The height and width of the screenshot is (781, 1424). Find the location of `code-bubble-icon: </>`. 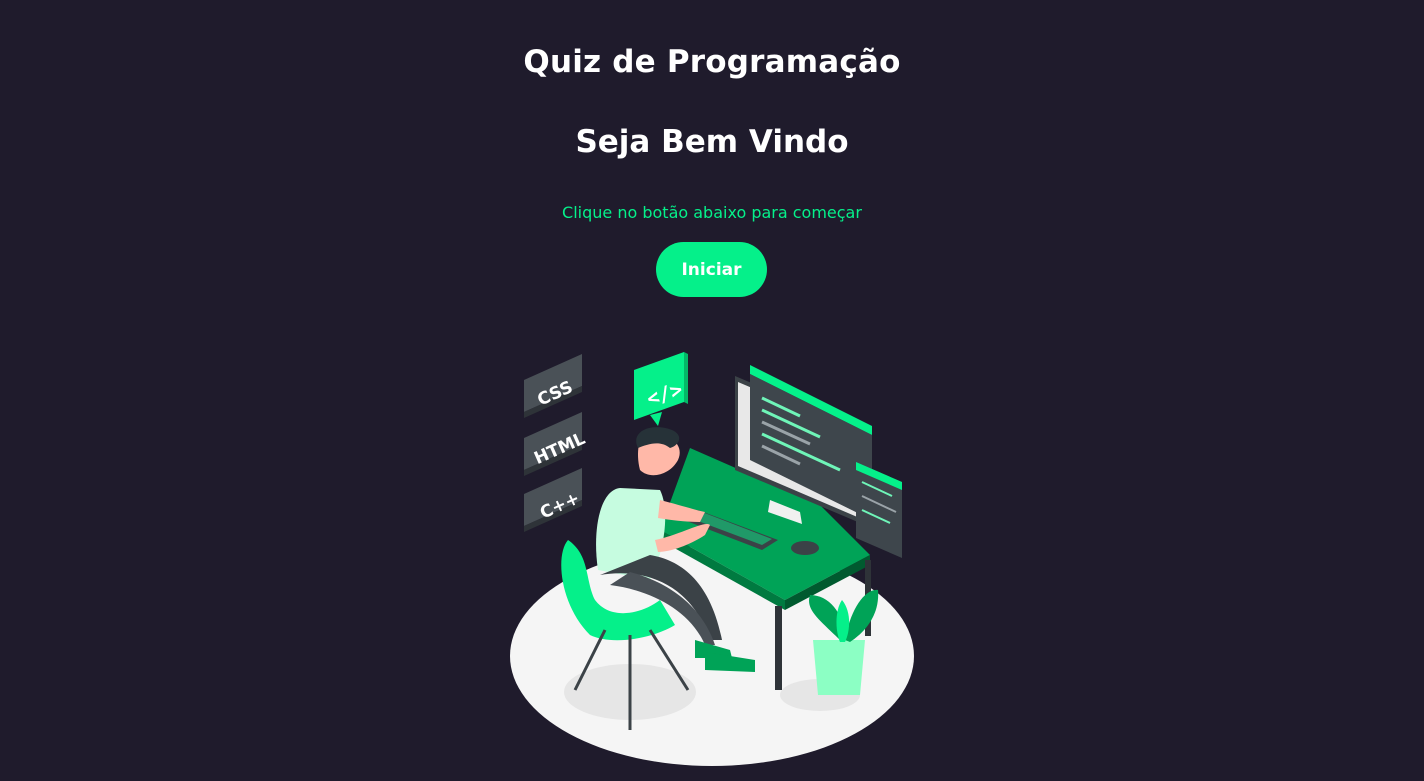

code-bubble-icon: </> is located at coordinates (661, 389).